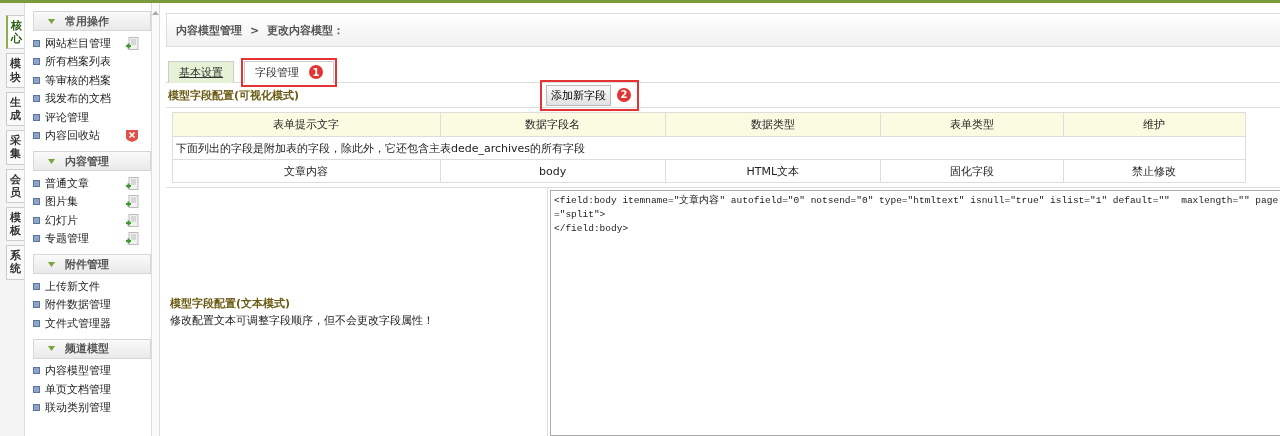 Image resolution: width=1280 pixels, height=436 pixels. I want to click on sidebar-item: 幻灯片, so click(83, 220).